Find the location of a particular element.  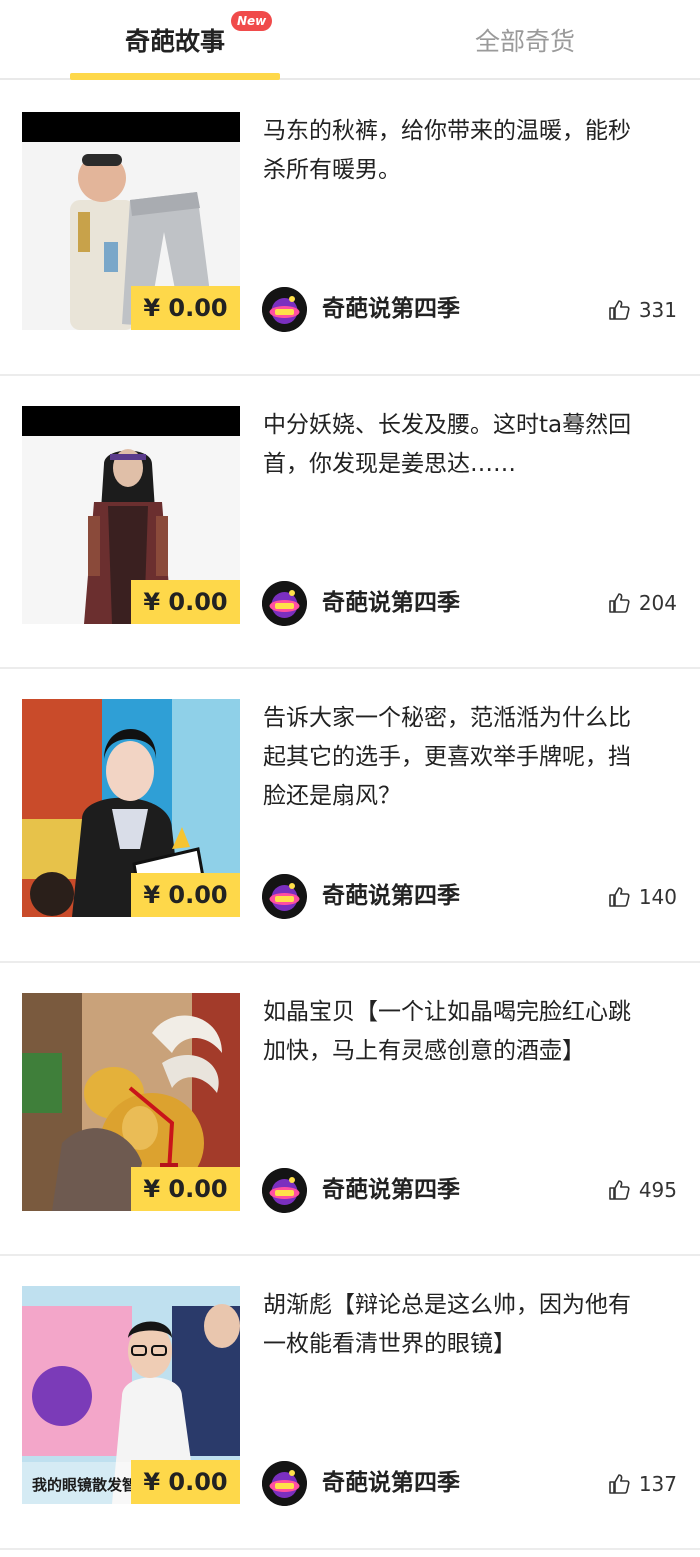

like-count: 204 is located at coordinates (642, 603).